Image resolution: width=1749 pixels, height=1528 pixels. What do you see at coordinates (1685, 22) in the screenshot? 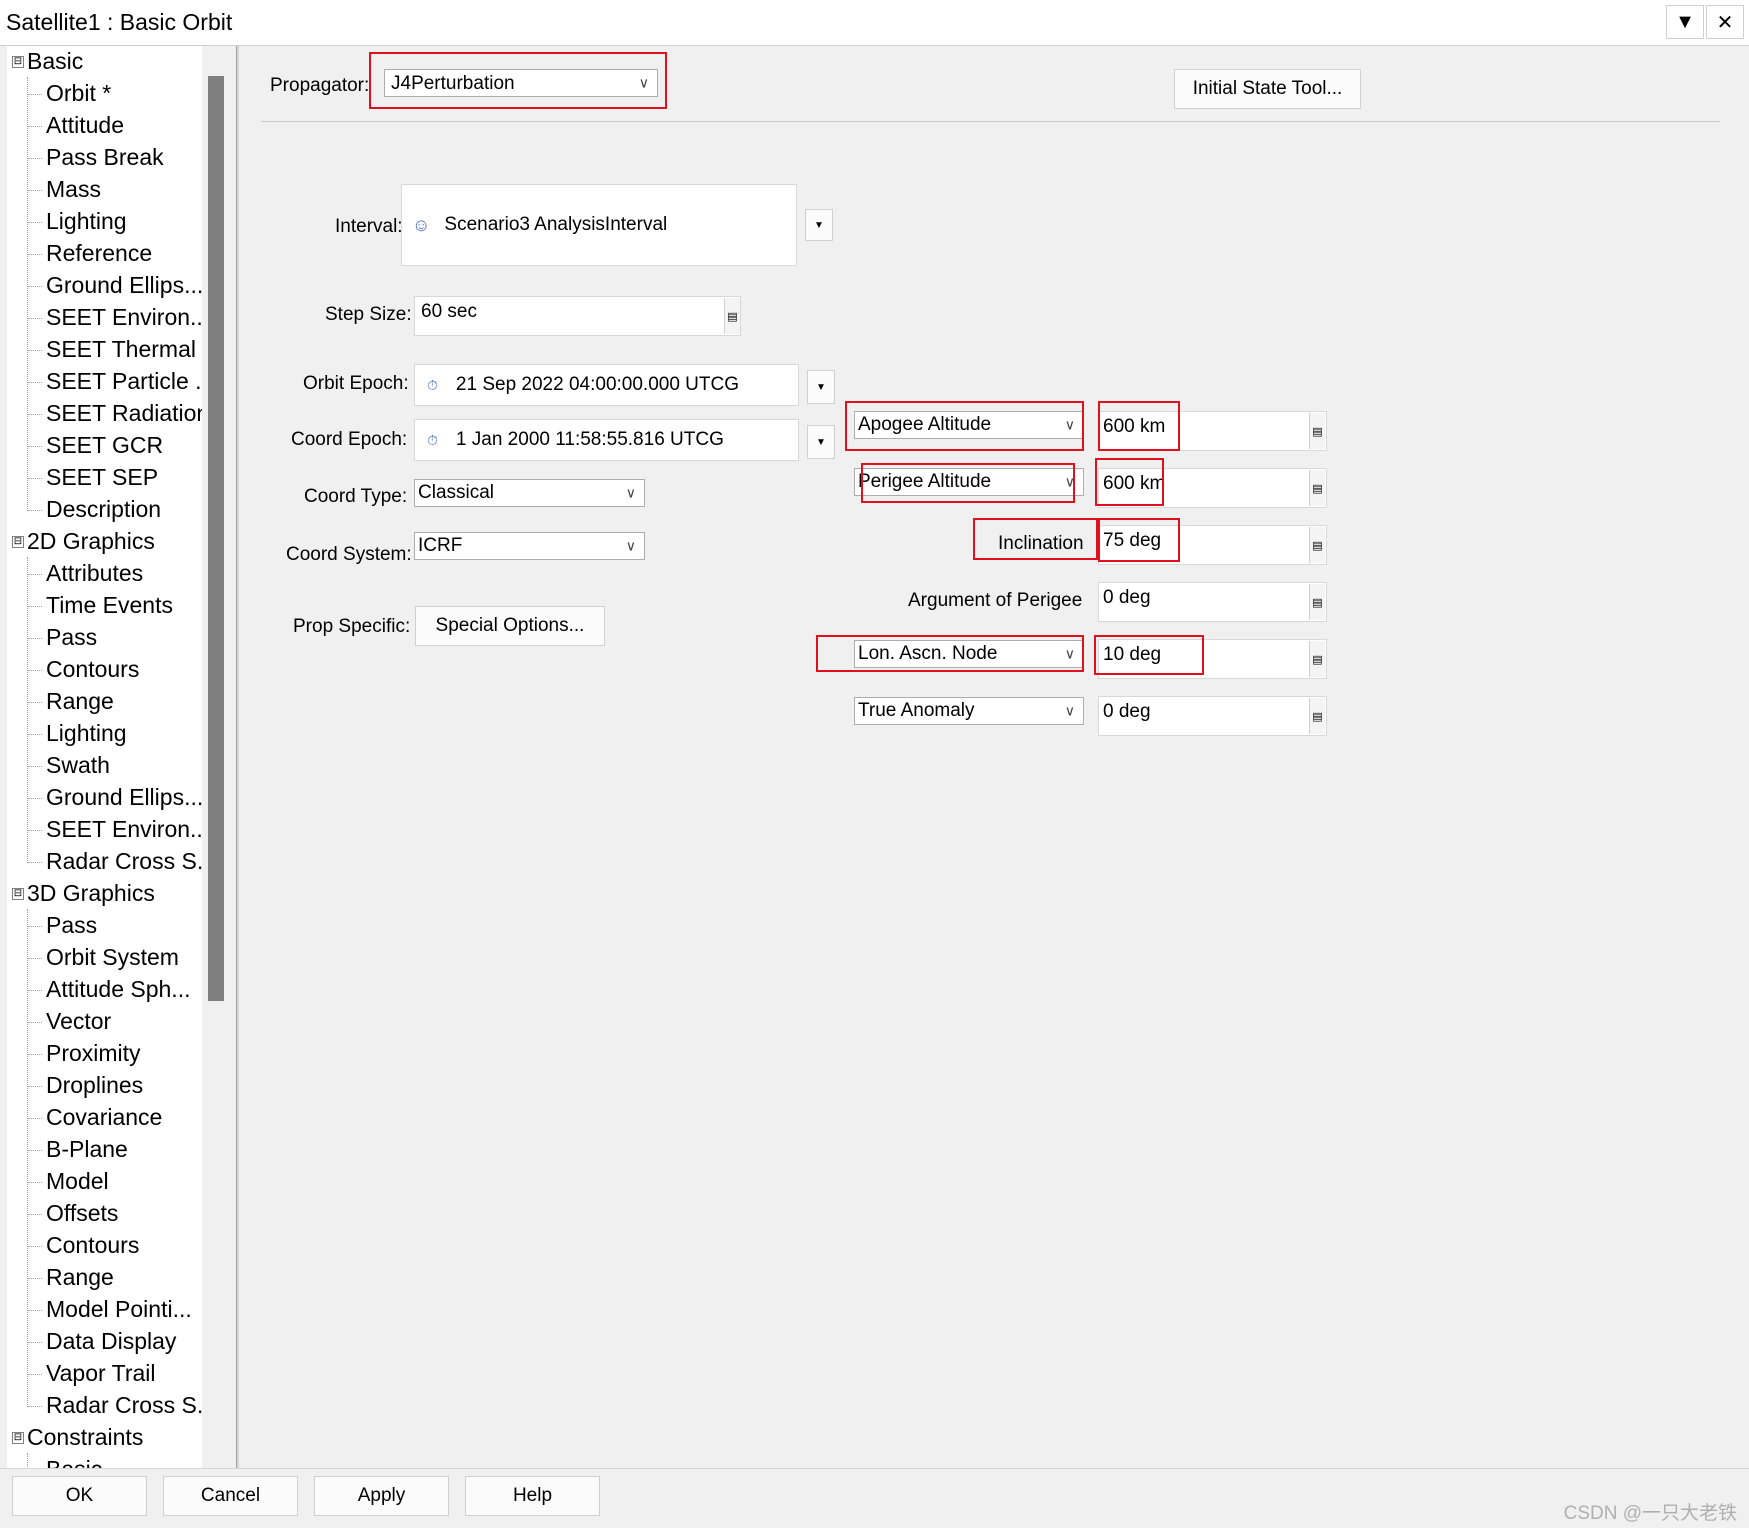
I see `window-menu-dropdown-icon: ▼` at bounding box center [1685, 22].